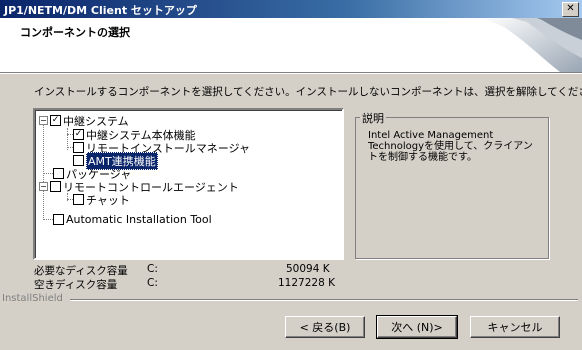 This screenshot has width=582, height=350. What do you see at coordinates (100, 10) in the screenshot?
I see `window-title: JP1/NETM/DM Client セットアップ` at bounding box center [100, 10].